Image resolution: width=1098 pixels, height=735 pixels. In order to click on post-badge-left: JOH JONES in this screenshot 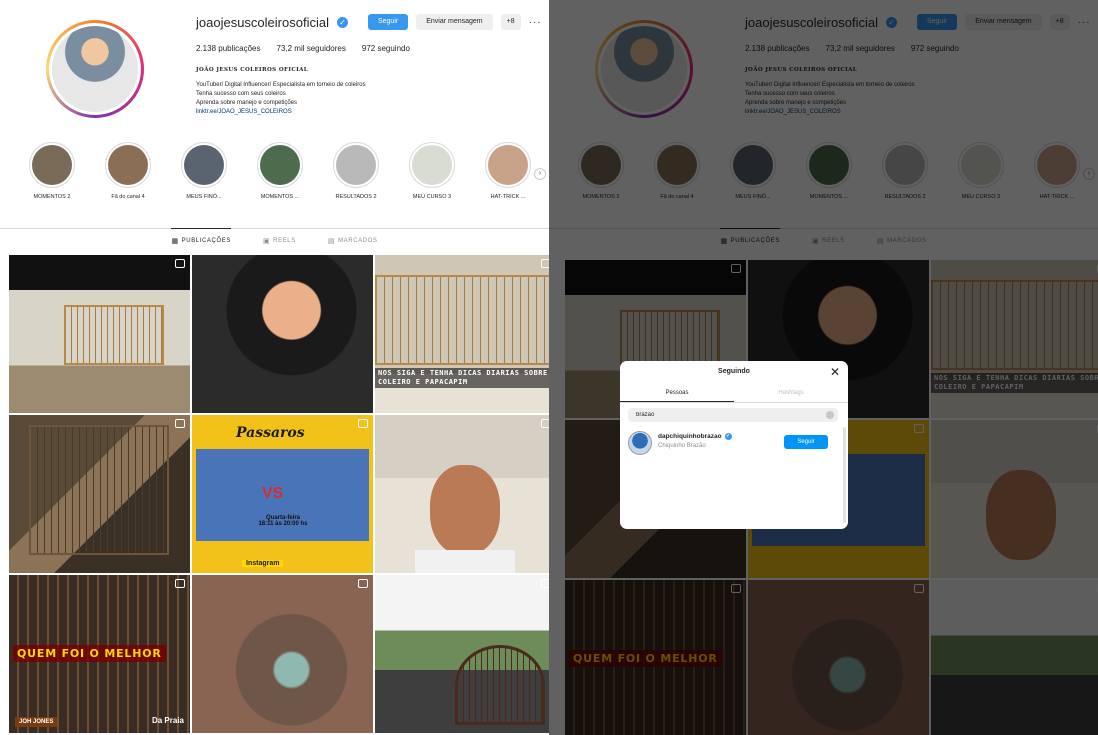, I will do `click(36, 722)`.